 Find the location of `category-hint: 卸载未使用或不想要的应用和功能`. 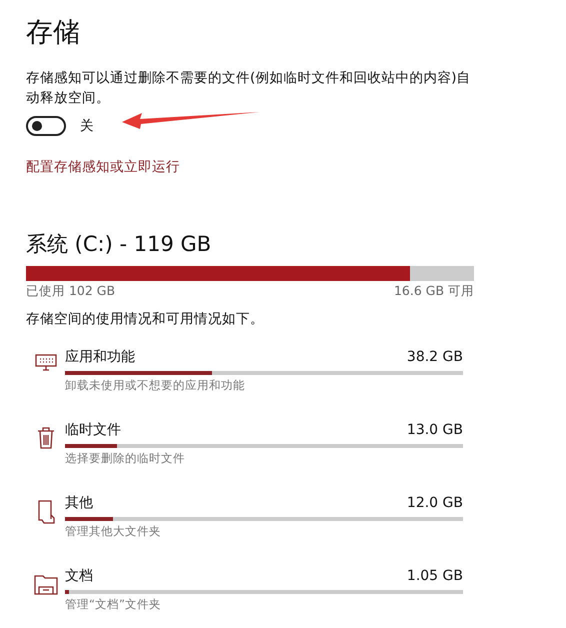

category-hint: 卸载未使用或不想要的应用和功能 is located at coordinates (155, 385).